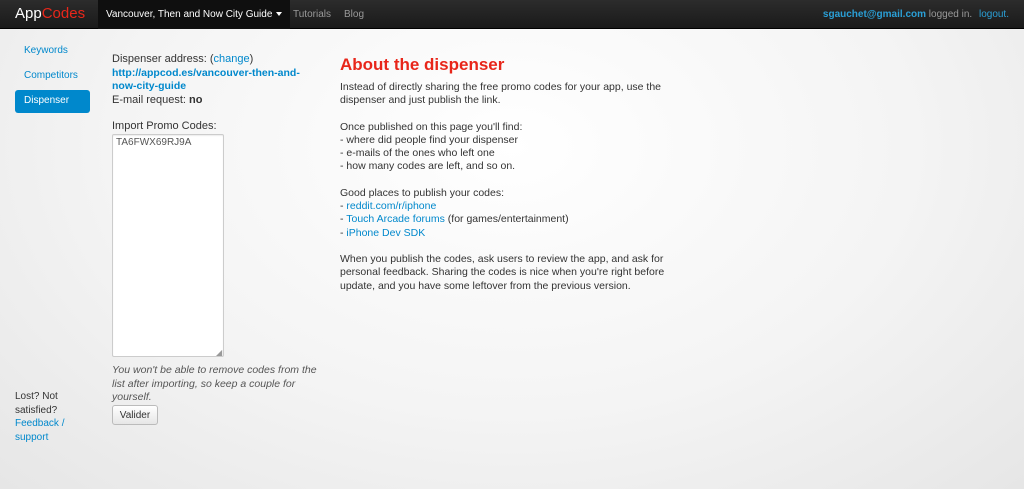 This screenshot has height=489, width=1024. Describe the element at coordinates (63, 13) in the screenshot. I see `brand-accent: Codes` at that location.